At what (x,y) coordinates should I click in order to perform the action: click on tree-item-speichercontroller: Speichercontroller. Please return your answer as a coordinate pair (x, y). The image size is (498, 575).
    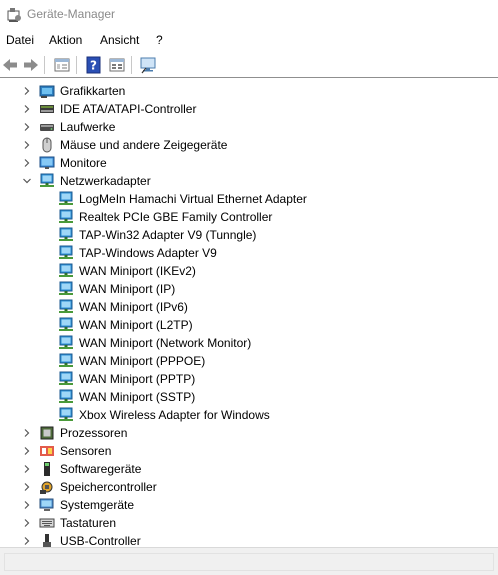
    Looking at the image, I should click on (249, 487).